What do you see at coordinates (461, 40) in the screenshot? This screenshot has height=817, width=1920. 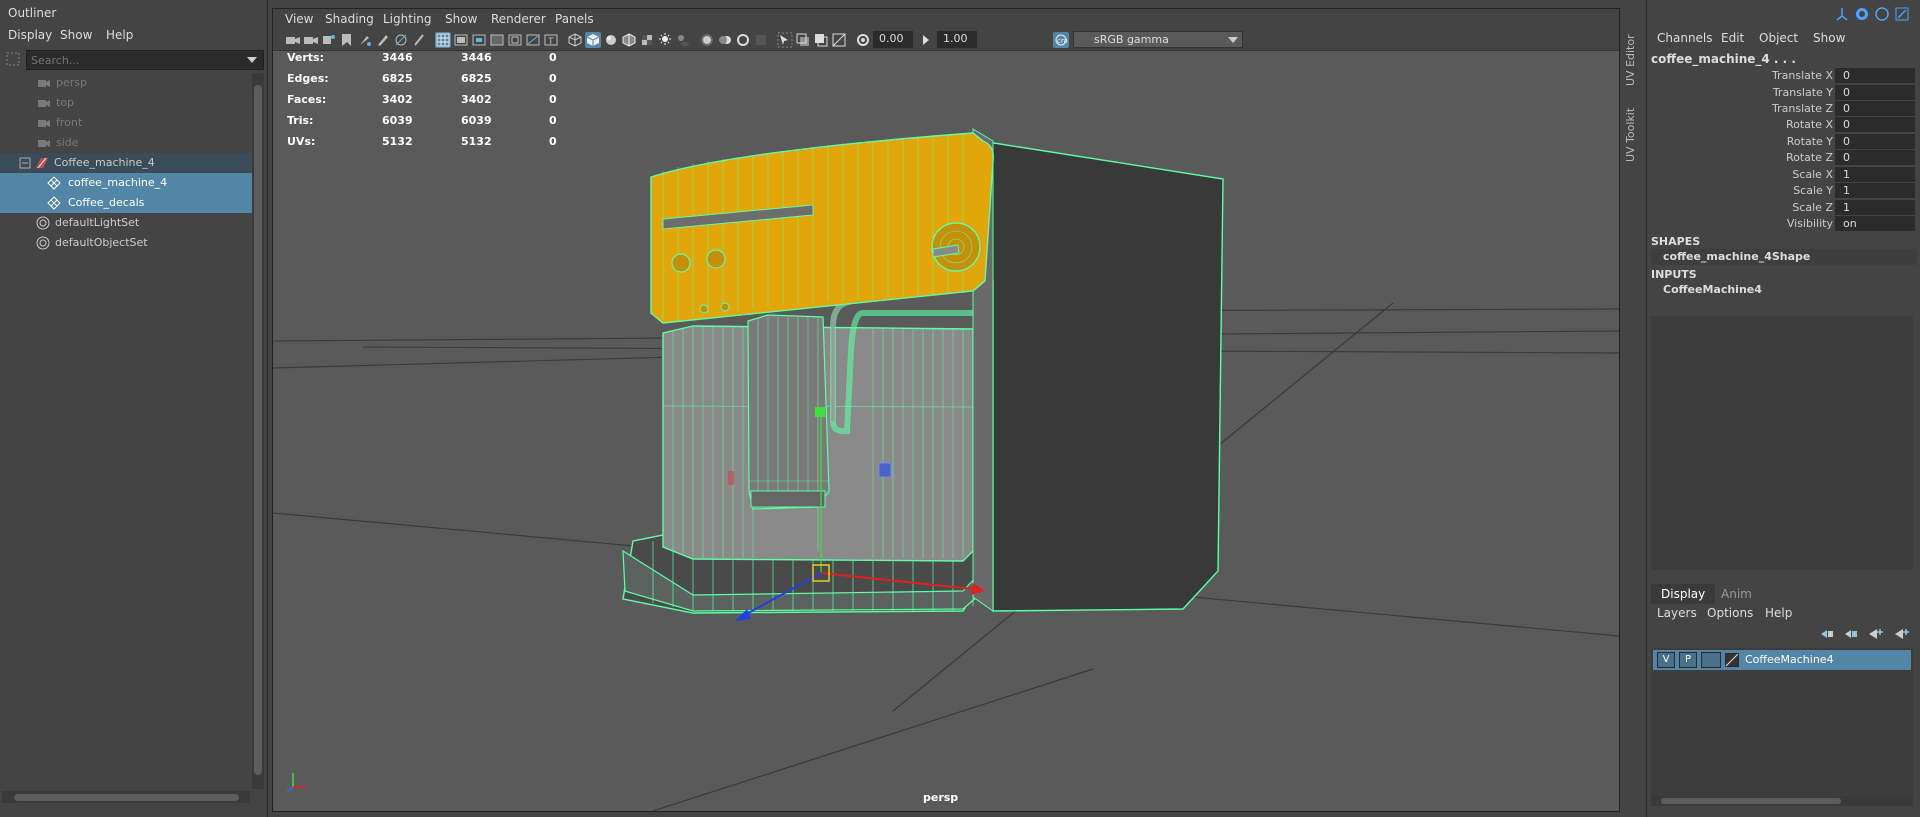 I see `film-gate-icon` at bounding box center [461, 40].